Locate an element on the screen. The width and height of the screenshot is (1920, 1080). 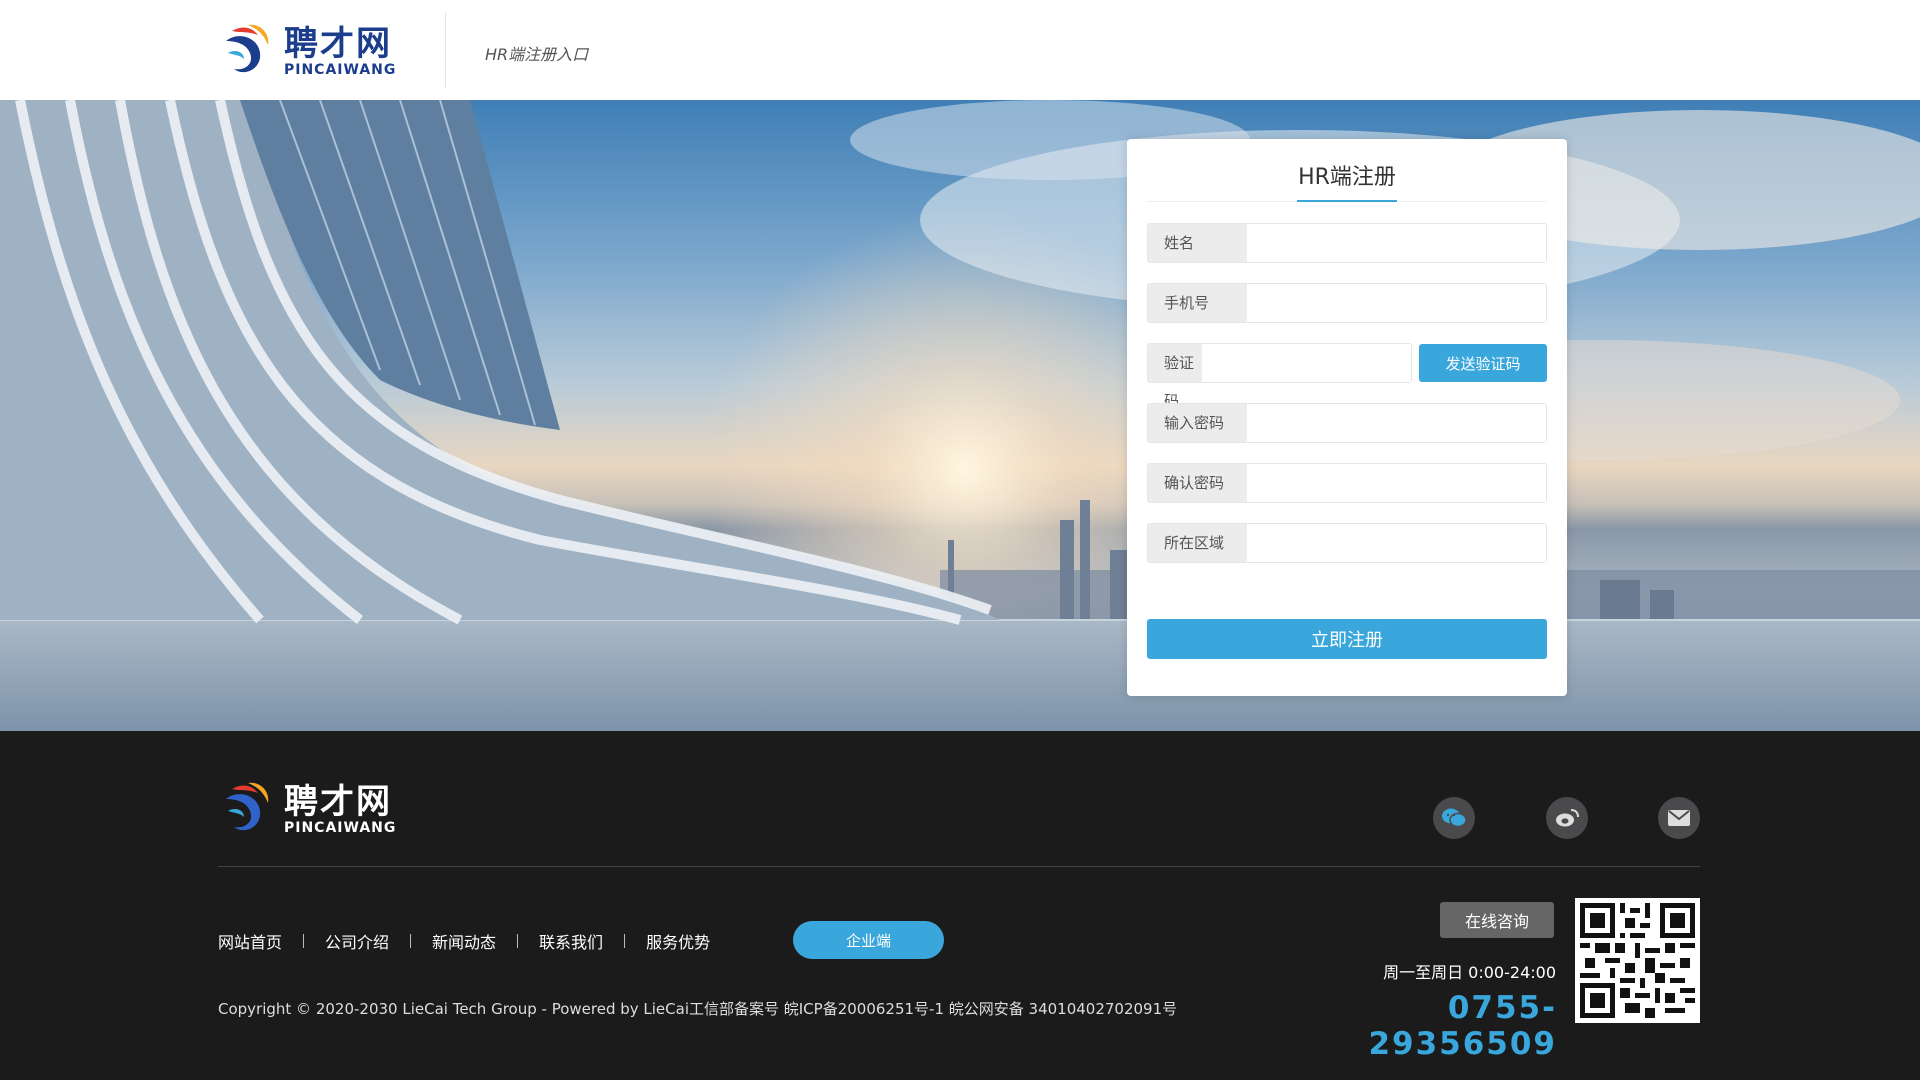
name-field: 姓名 is located at coordinates (1347, 243).